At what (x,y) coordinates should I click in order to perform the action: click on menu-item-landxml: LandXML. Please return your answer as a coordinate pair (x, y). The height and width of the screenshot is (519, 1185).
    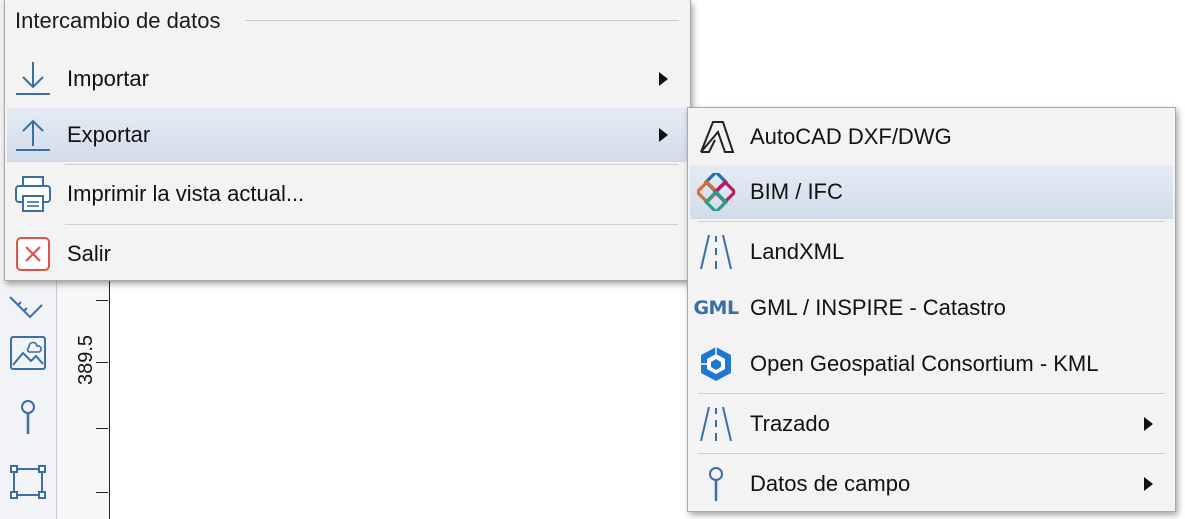
    Looking at the image, I should click on (931, 252).